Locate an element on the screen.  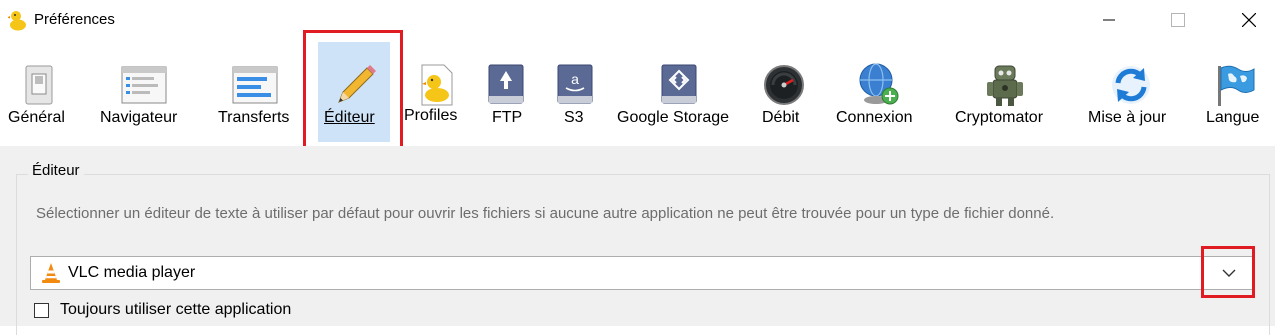
title-bar: Préférences is located at coordinates (637, 20).